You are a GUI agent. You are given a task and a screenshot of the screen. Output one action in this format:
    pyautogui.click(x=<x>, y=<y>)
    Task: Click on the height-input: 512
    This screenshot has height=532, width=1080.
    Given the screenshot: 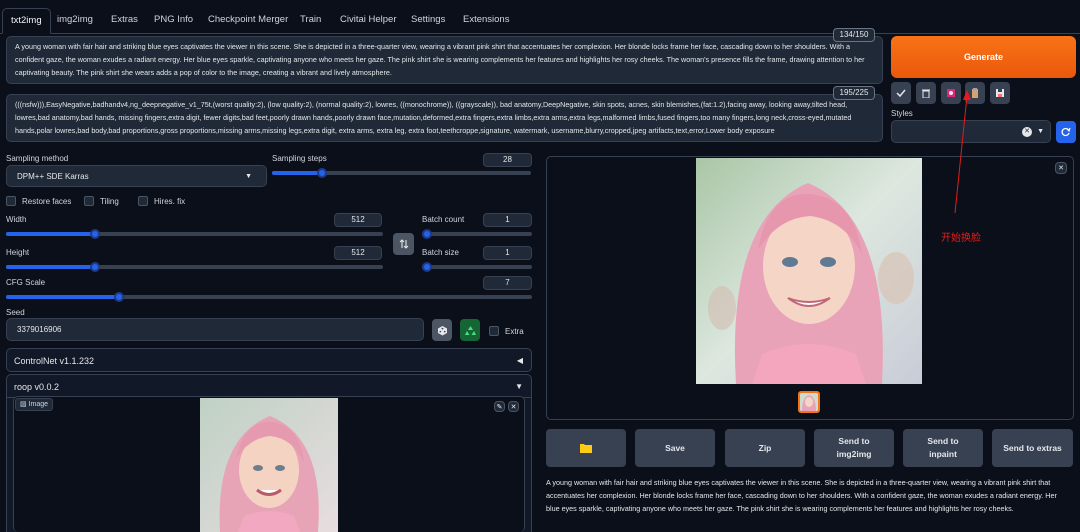 What is the action you would take?
    pyautogui.click(x=358, y=253)
    